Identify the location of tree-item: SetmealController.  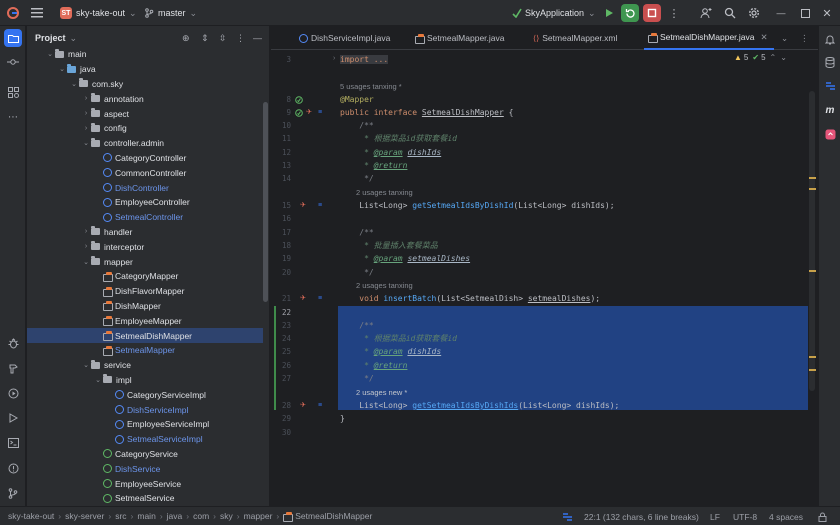
(145, 217).